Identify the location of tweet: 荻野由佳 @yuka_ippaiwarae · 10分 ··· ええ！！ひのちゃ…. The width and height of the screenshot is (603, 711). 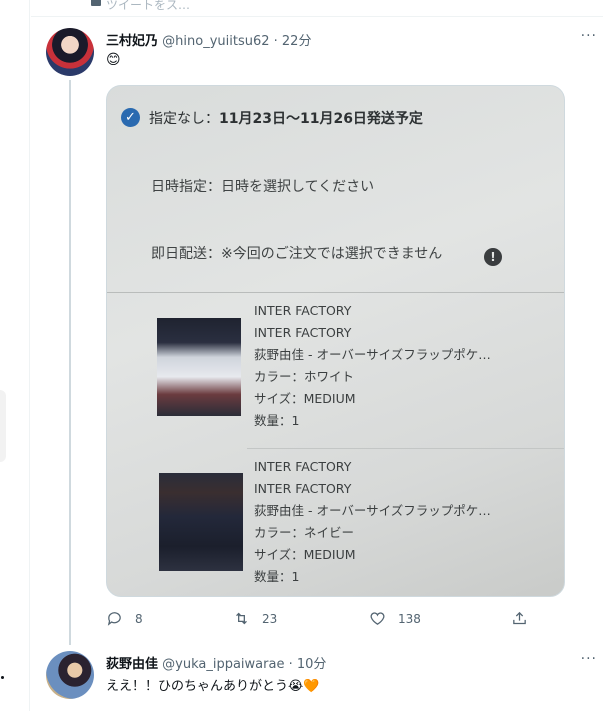
(317, 676).